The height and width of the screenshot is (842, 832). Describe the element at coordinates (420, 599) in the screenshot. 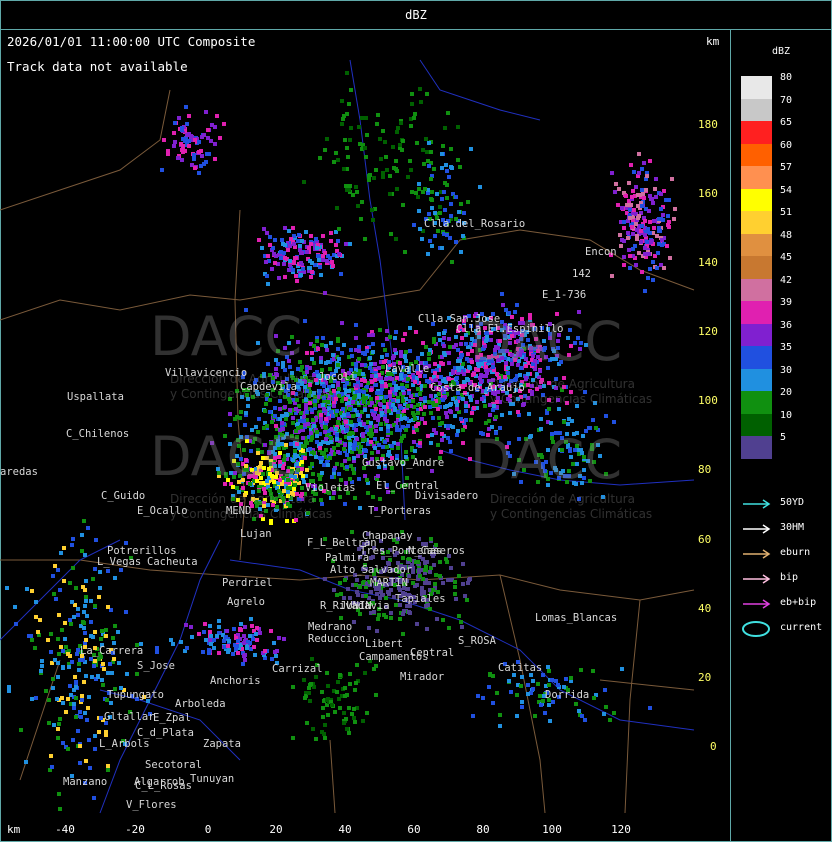

I see `place-label: Tapiales` at that location.